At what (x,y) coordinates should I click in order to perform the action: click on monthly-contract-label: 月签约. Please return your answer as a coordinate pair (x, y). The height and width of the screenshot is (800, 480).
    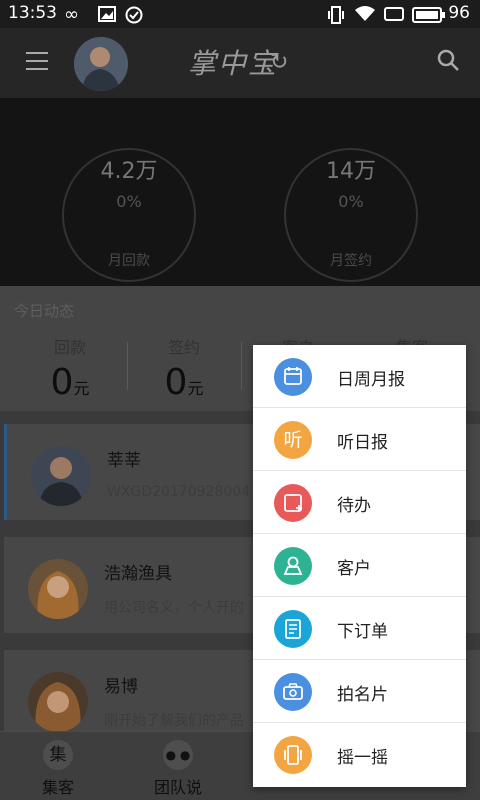
    Looking at the image, I should click on (351, 261).